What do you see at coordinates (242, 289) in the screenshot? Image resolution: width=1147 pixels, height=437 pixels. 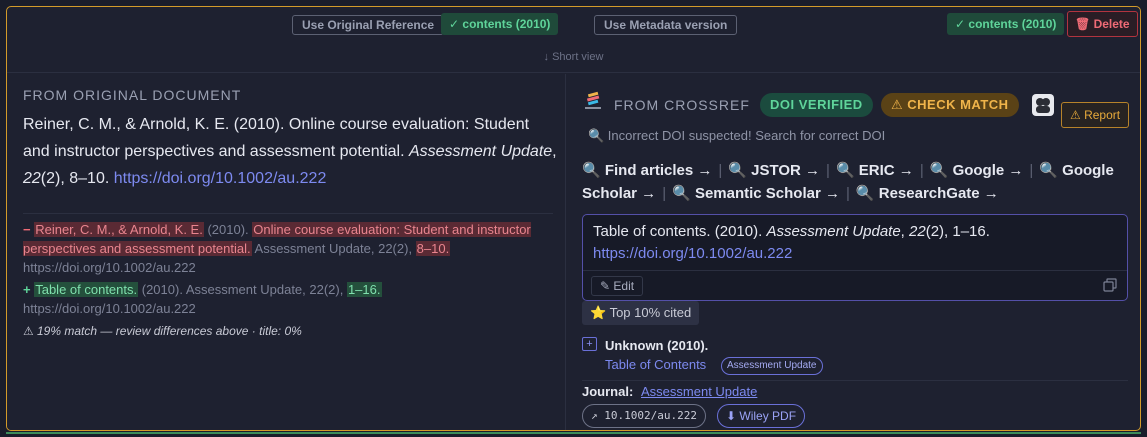 I see `added-rest: (2010). Assessment Update, 22(2),` at bounding box center [242, 289].